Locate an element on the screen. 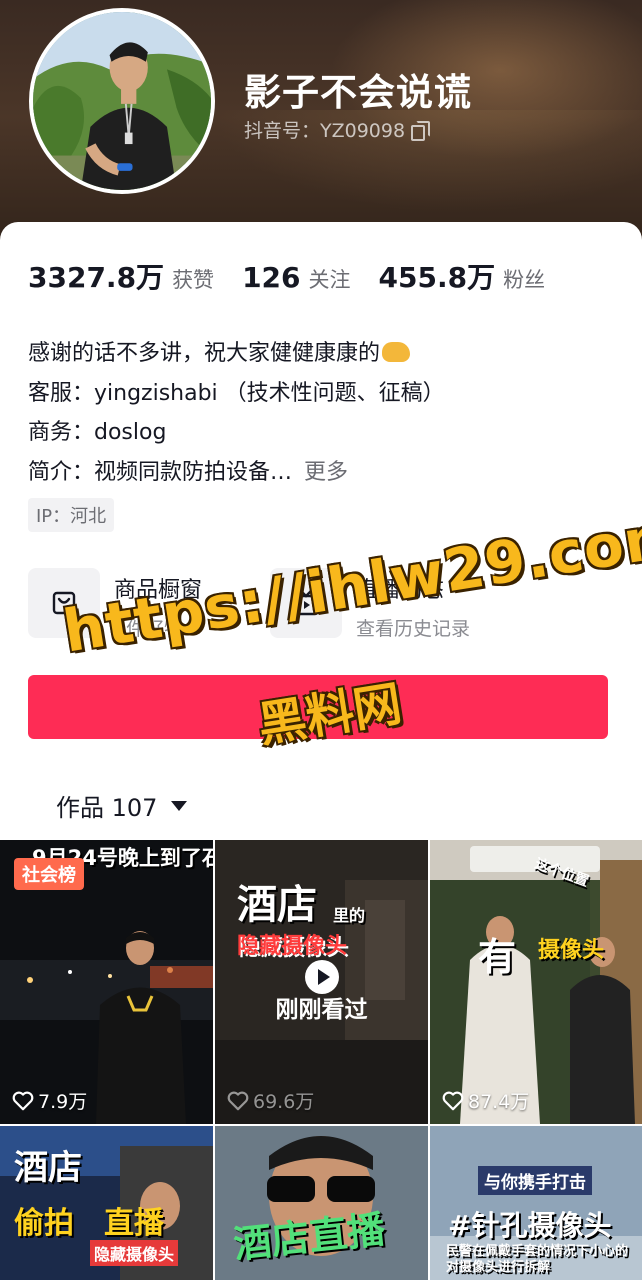 The width and height of the screenshot is (642, 1280). tab-works: 作品 107 is located at coordinates (122, 805).